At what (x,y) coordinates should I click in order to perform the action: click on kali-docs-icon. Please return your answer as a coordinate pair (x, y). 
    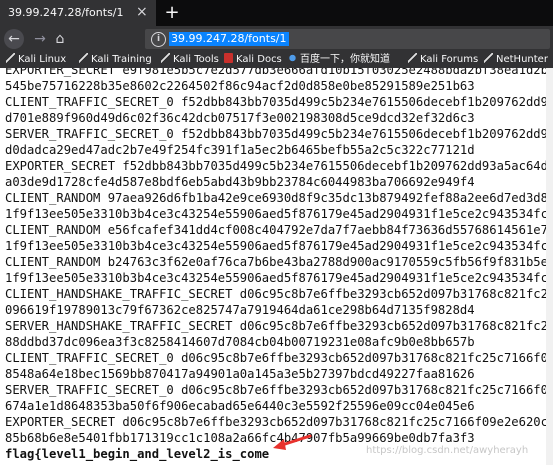
    Looking at the image, I should click on (228, 58).